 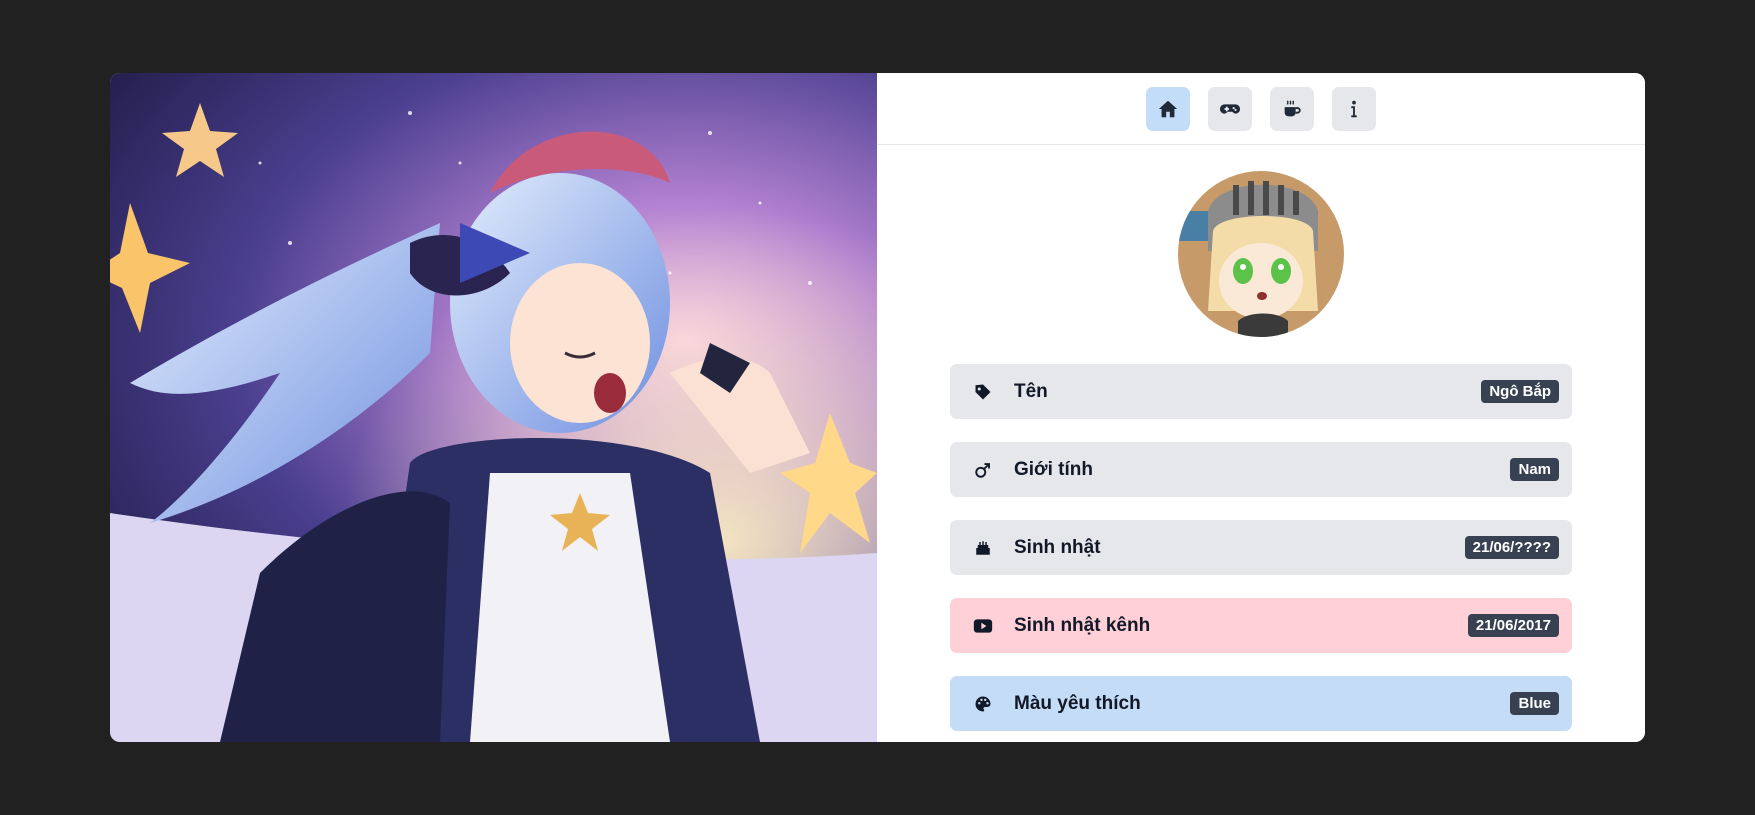 I want to click on gamepad-icon, so click(x=1230, y=108).